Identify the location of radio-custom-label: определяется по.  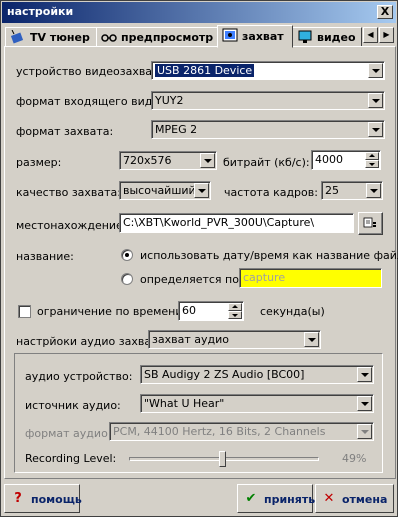
(189, 279).